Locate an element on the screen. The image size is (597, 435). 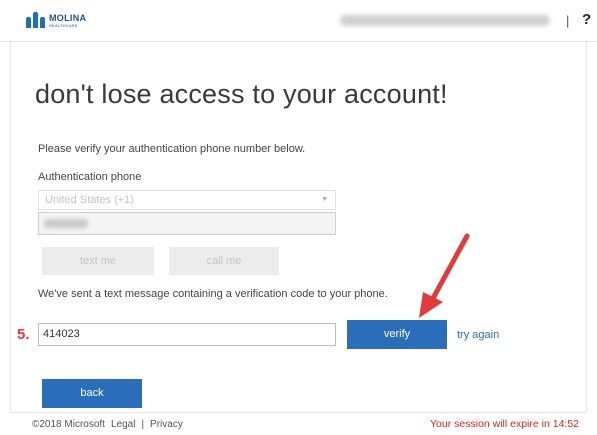
back-button: back is located at coordinates (92, 393).